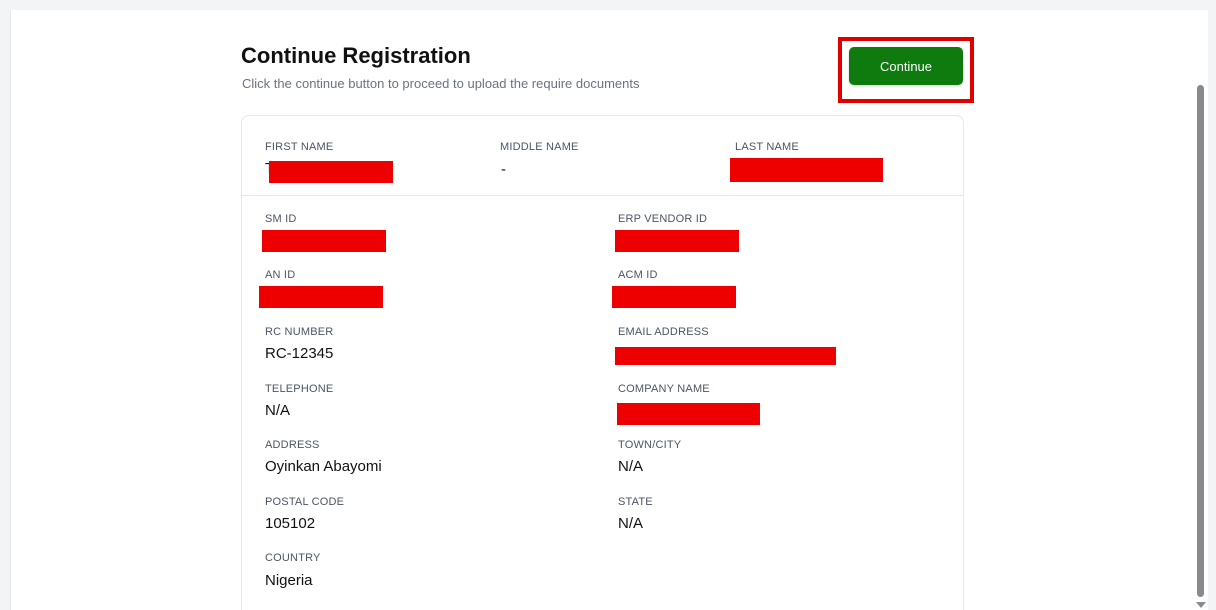  What do you see at coordinates (290, 523) in the screenshot?
I see `postal-code-value: 105102` at bounding box center [290, 523].